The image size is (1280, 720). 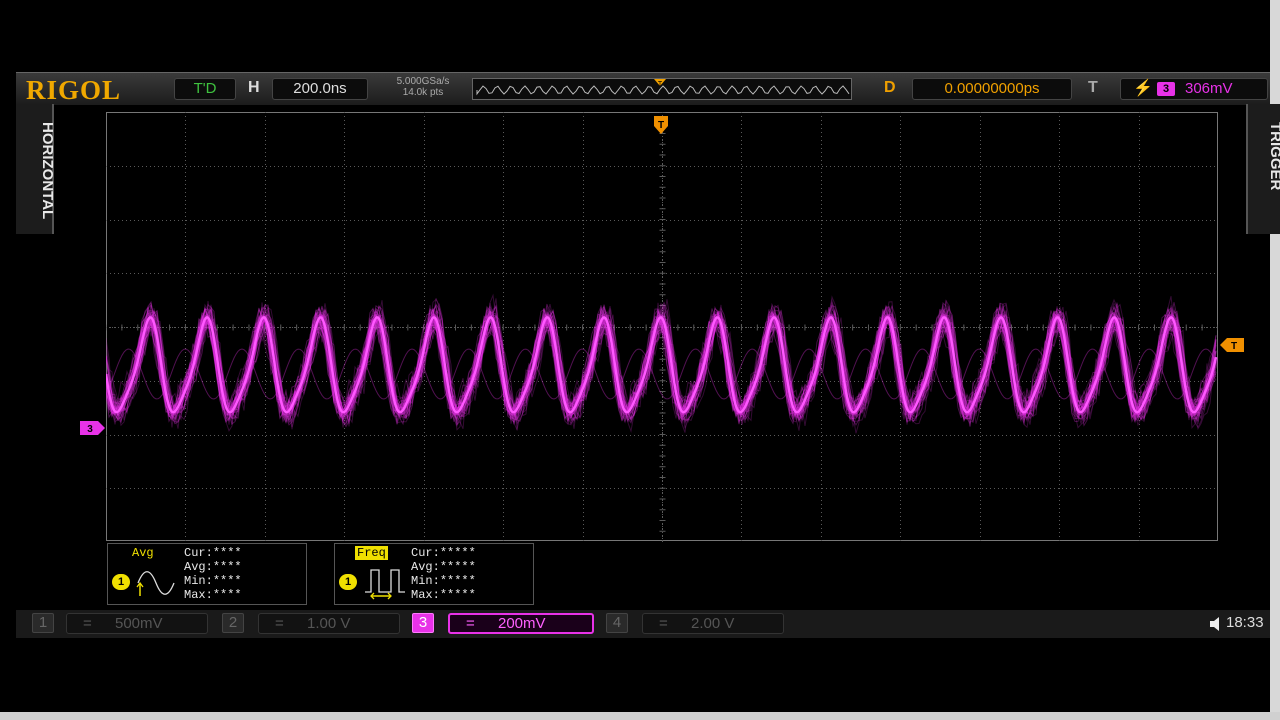 I want to click on measurement-row: Cur:*****, so click(x=443, y=553).